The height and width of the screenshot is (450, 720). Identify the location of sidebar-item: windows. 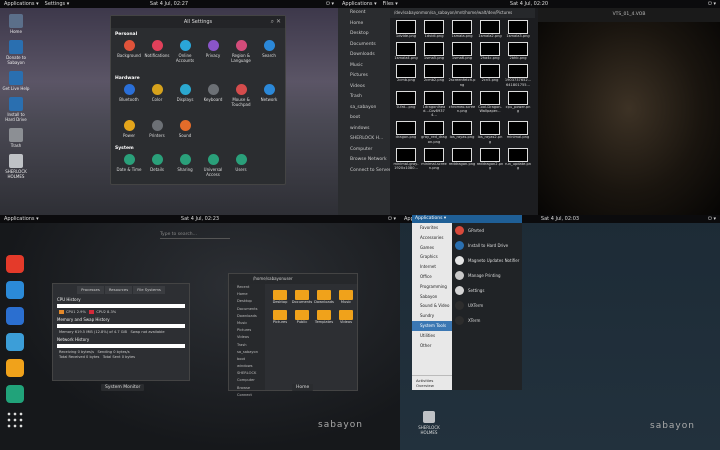
(247, 366).